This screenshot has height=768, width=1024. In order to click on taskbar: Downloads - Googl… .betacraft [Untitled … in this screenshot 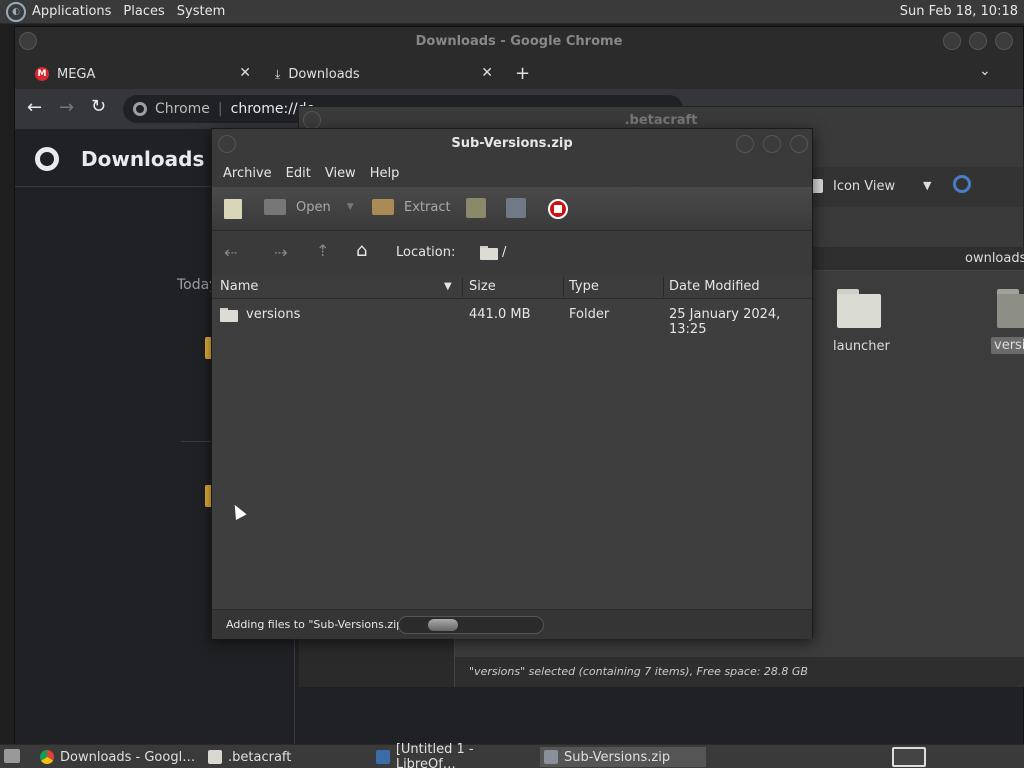, I will do `click(512, 755)`.